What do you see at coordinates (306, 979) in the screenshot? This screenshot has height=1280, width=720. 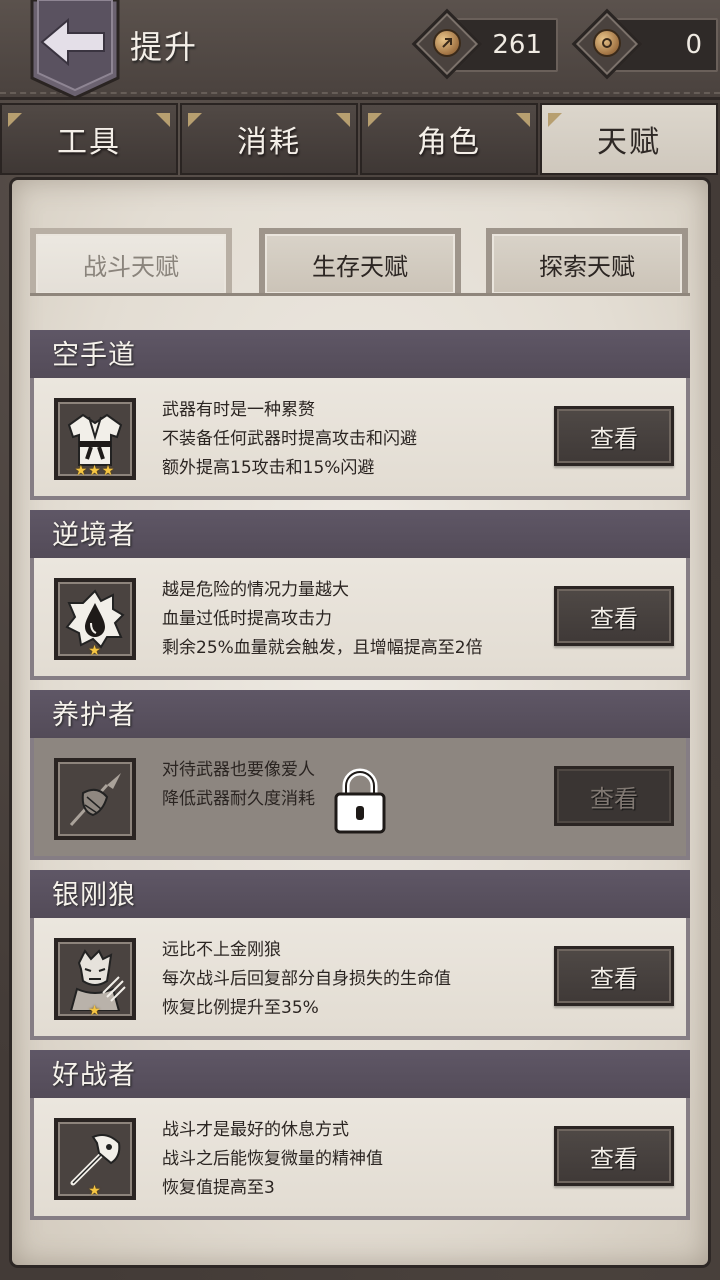 I see `description-line: 每次战斗后回复部分自身损失的生命值` at bounding box center [306, 979].